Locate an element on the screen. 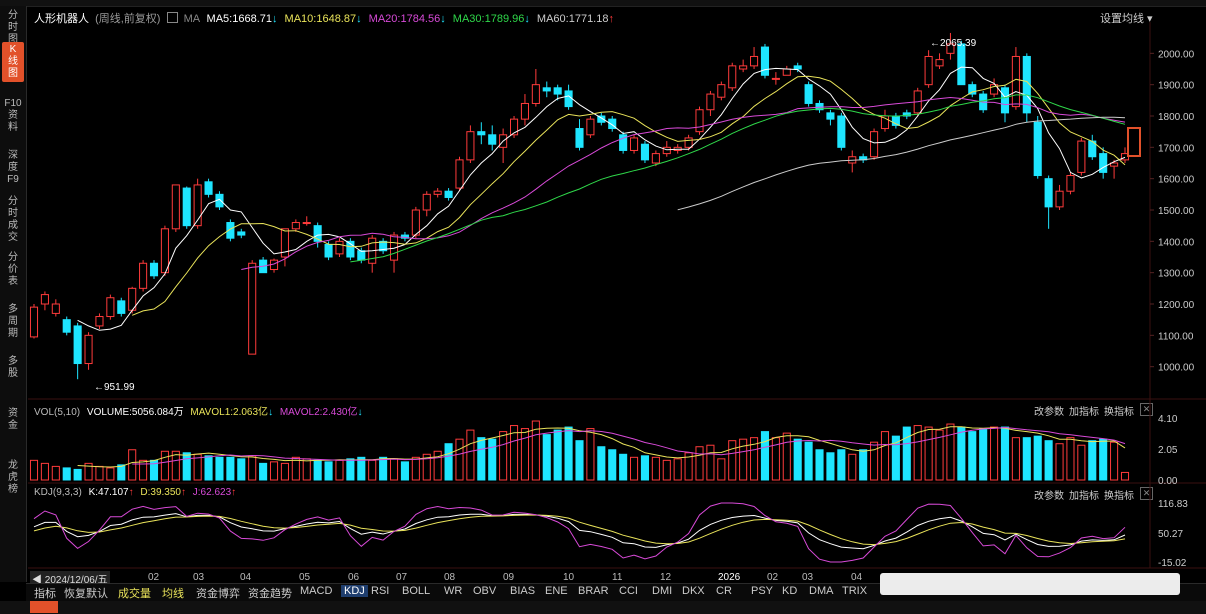 The height and width of the screenshot is (614, 1206). blurred-overlay is located at coordinates (1030, 584).